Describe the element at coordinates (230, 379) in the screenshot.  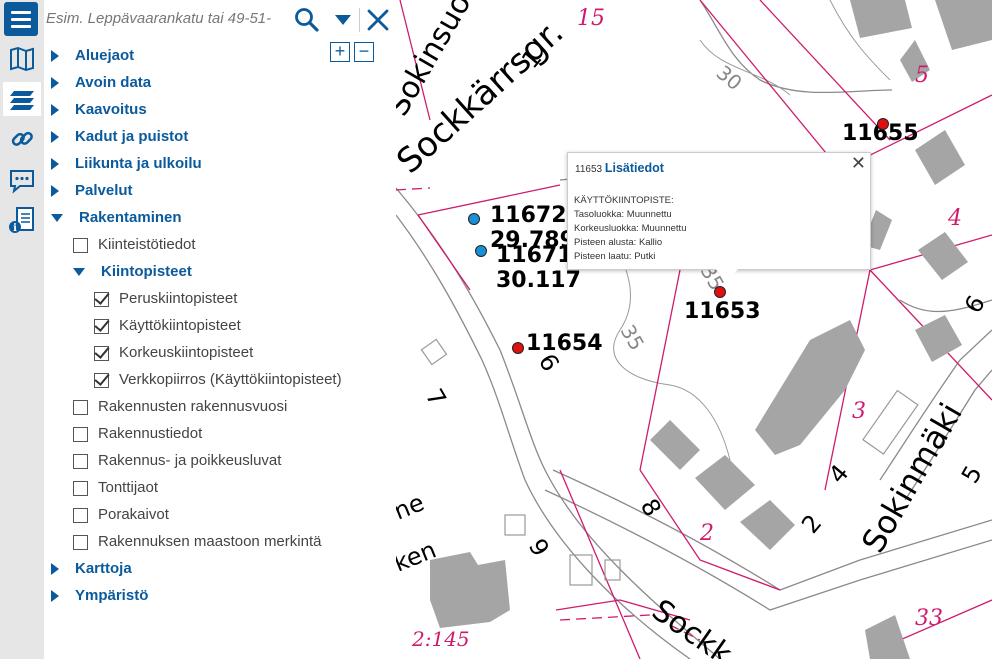
I see `layer-label: Verkkopiirros (Käyttökiintopisteet)` at that location.